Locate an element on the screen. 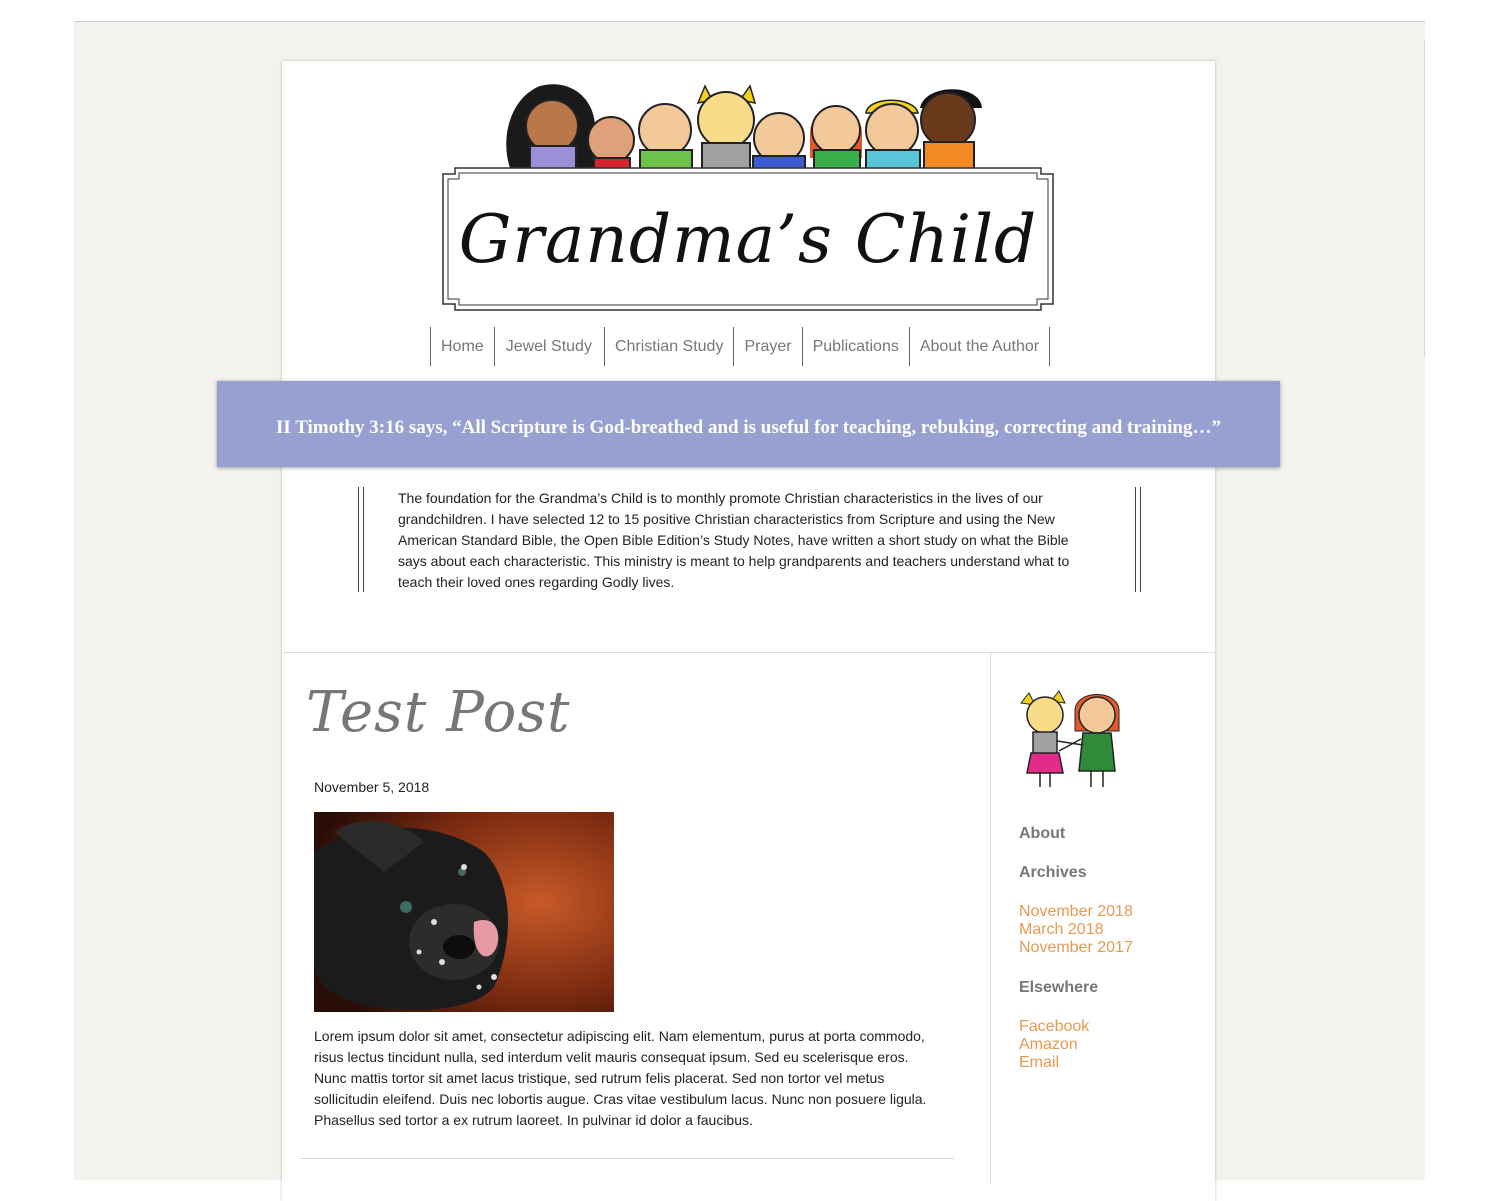 The image size is (1500, 1201). archive-link-november-2018: November 2018 is located at coordinates (1076, 912).